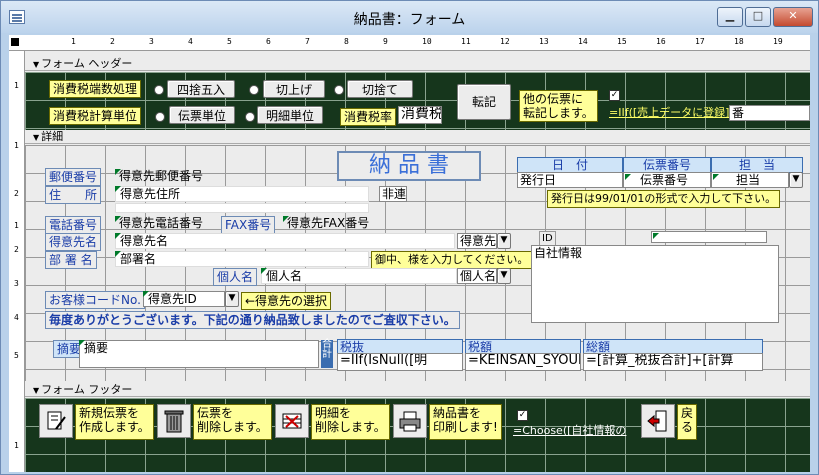 Image resolution: width=819 pixels, height=475 pixels. Describe the element at coordinates (95, 89) in the screenshot. I see `tax-rounding-label: 消費税端数処理` at that location.